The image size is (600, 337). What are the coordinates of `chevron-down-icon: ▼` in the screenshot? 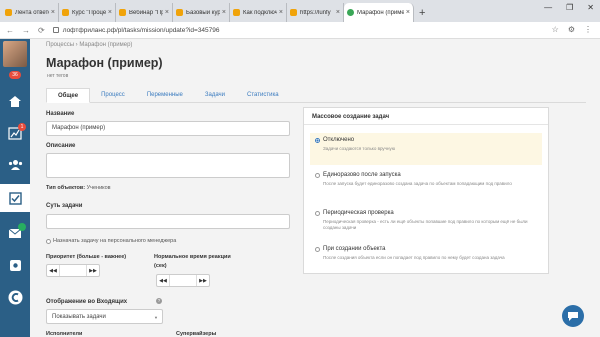 It's located at (156, 317).